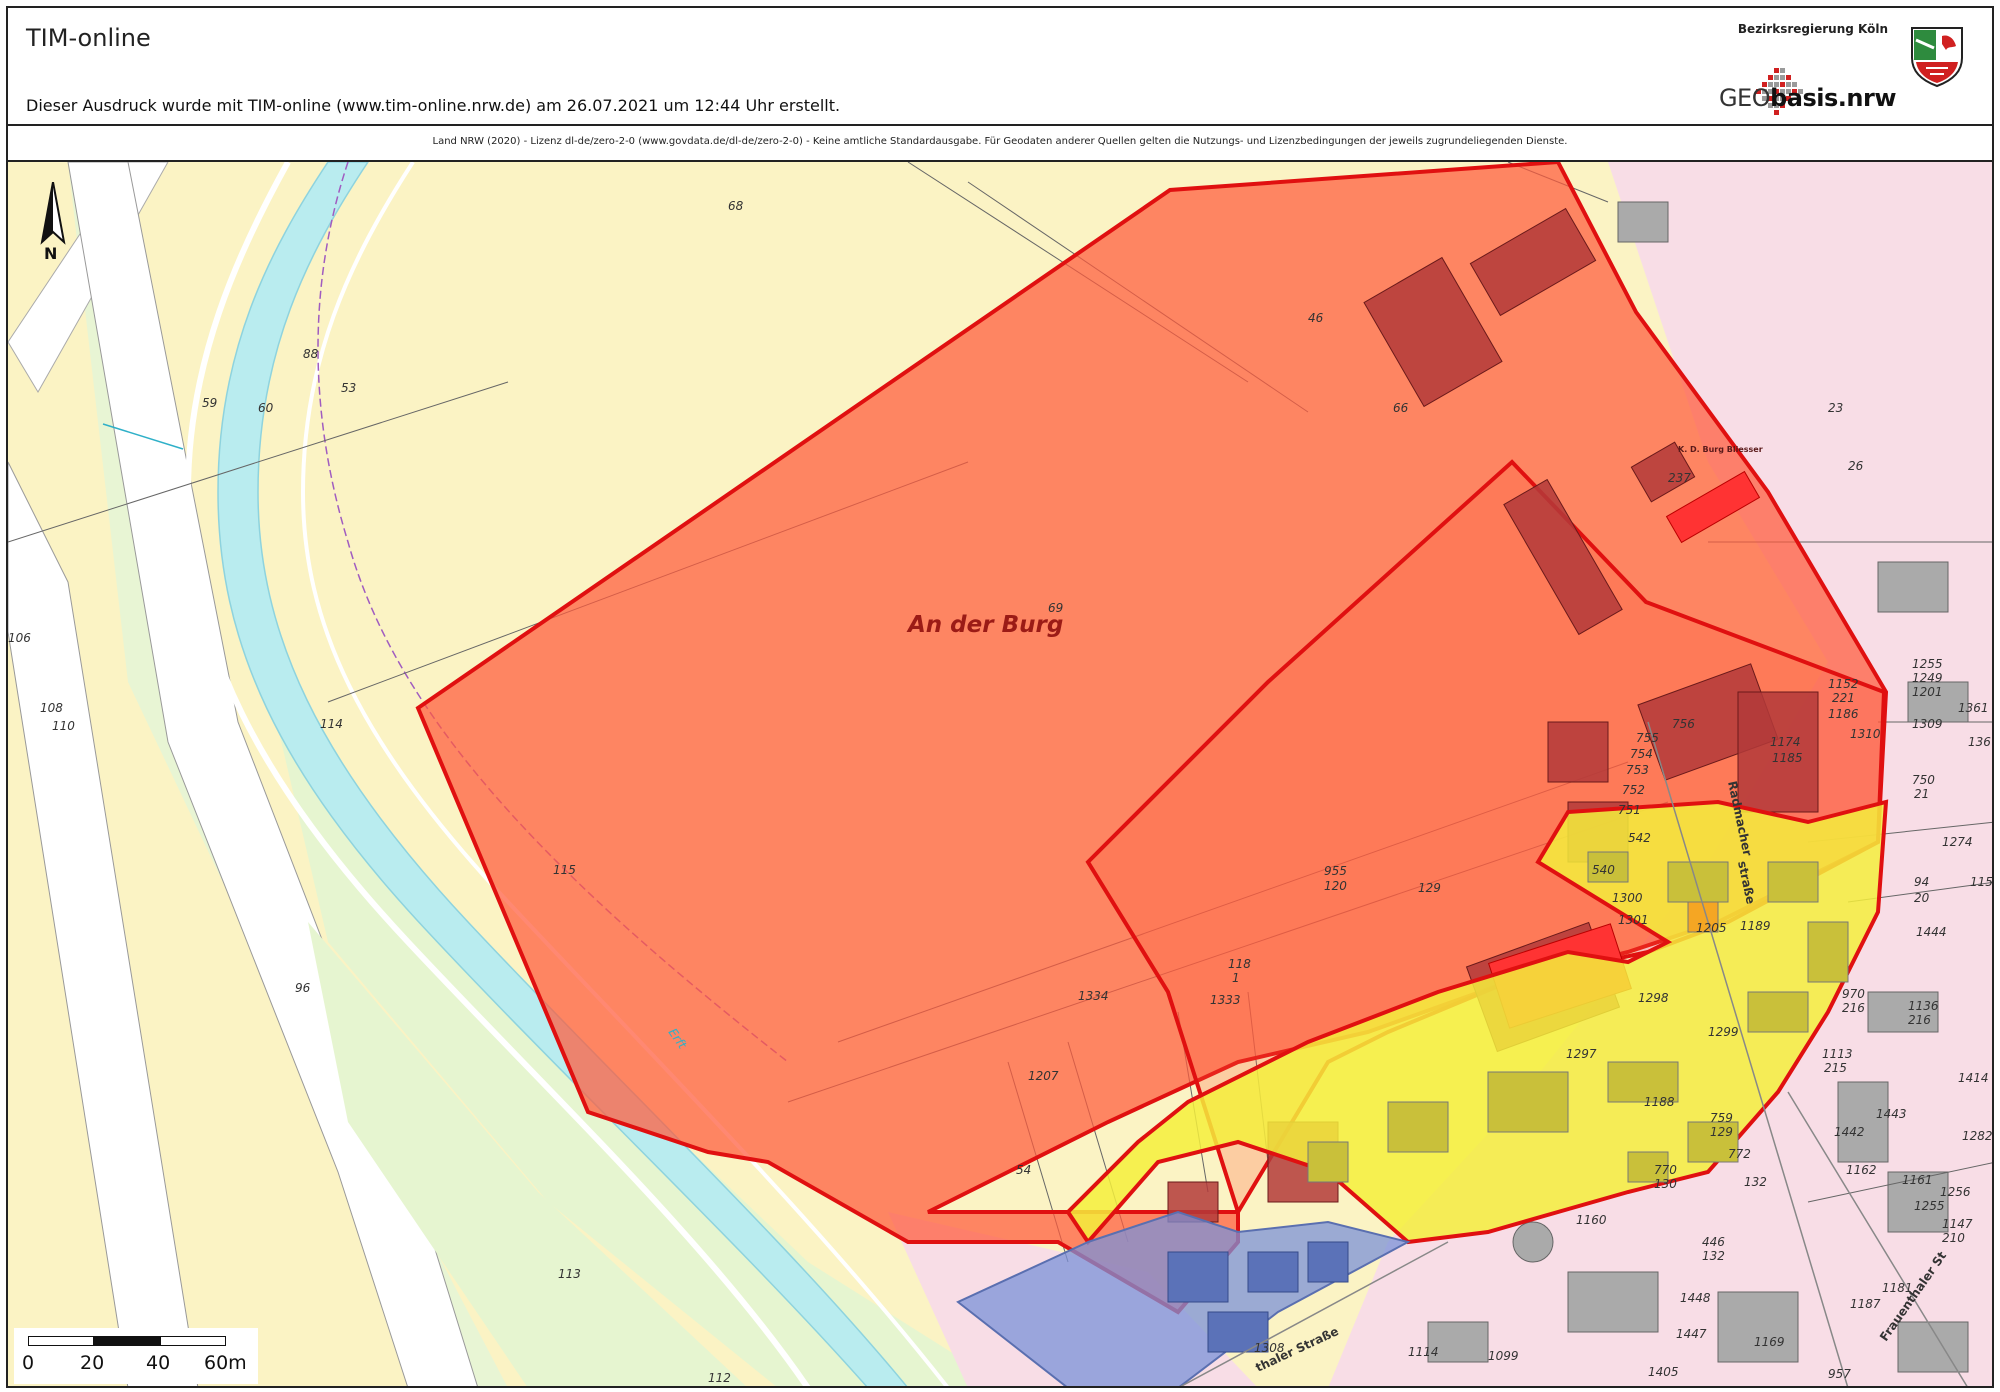  I want to click on parcel-label: 1113, so click(1837, 1054).